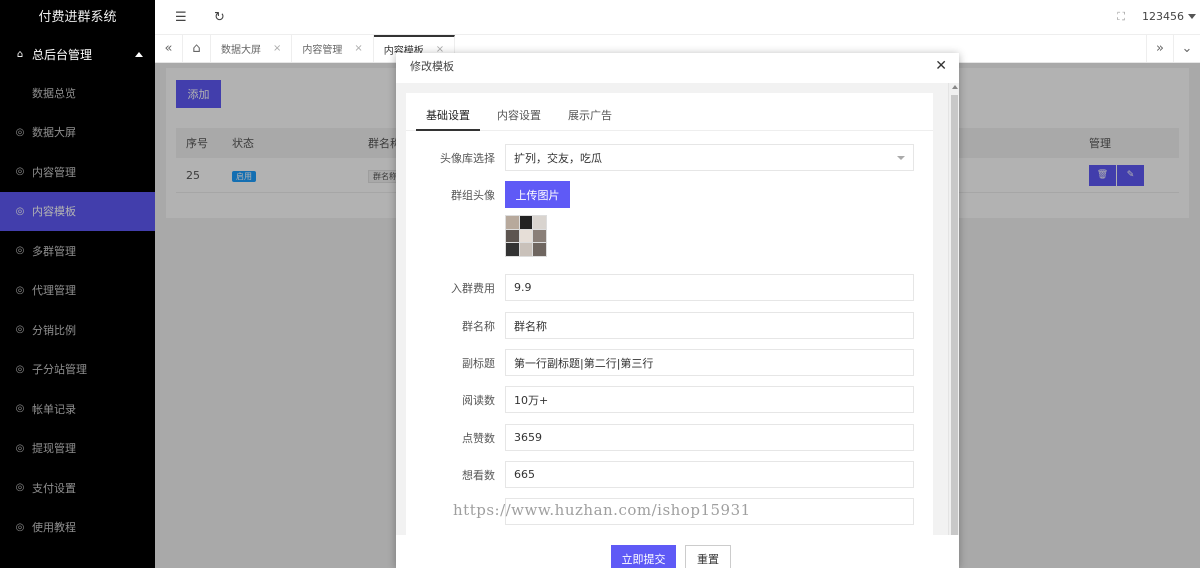  Describe the element at coordinates (181, 17) in the screenshot. I see `menu-toggle-icon: ☰` at that location.